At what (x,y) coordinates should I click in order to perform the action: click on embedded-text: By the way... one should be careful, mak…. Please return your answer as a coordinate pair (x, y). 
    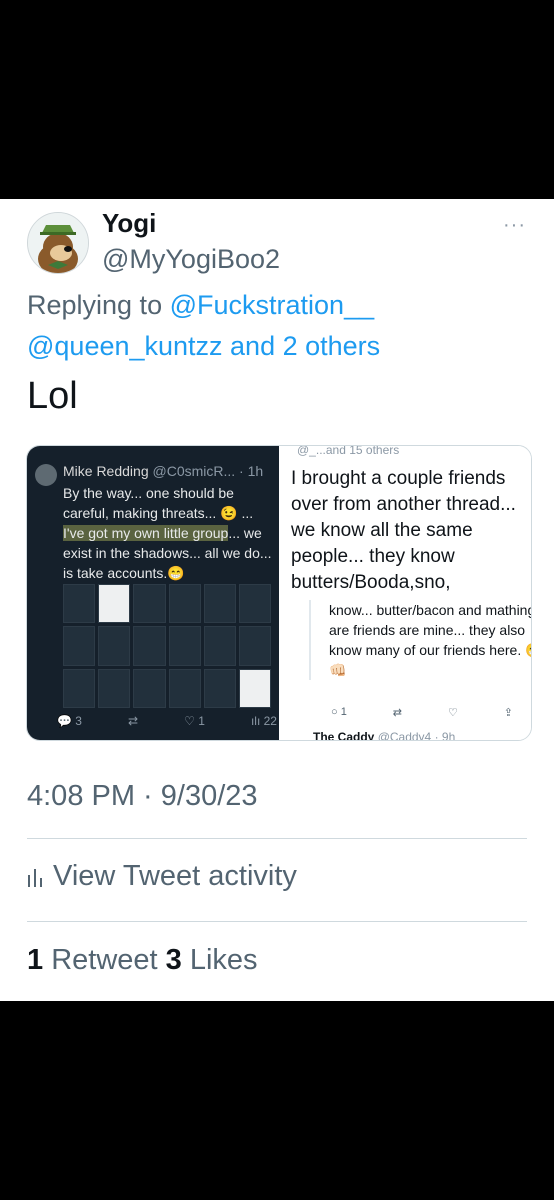
    Looking at the image, I should click on (168, 533).